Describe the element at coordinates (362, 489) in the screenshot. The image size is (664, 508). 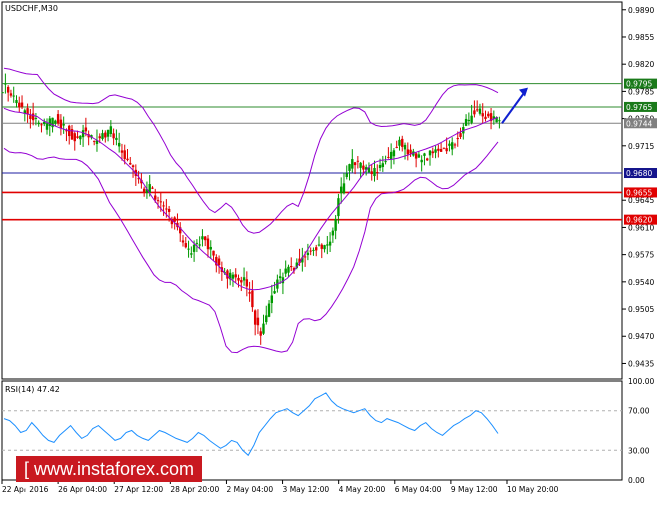
I see `time-label: 4 May 20:00` at that location.